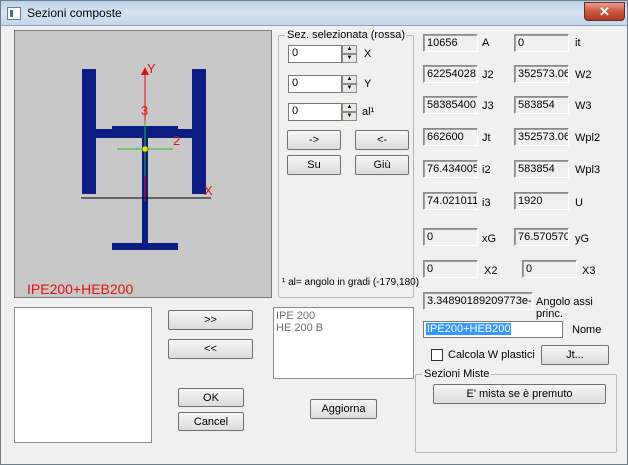 The image size is (628, 465). I want to click on plastic-checkbox-label: Calcola W plastici, so click(491, 355).